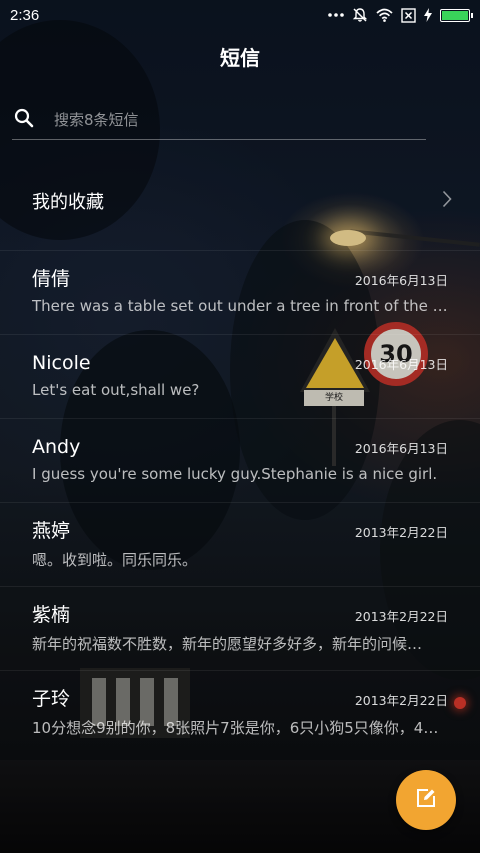  What do you see at coordinates (428, 15) in the screenshot?
I see `charging-icon` at bounding box center [428, 15].